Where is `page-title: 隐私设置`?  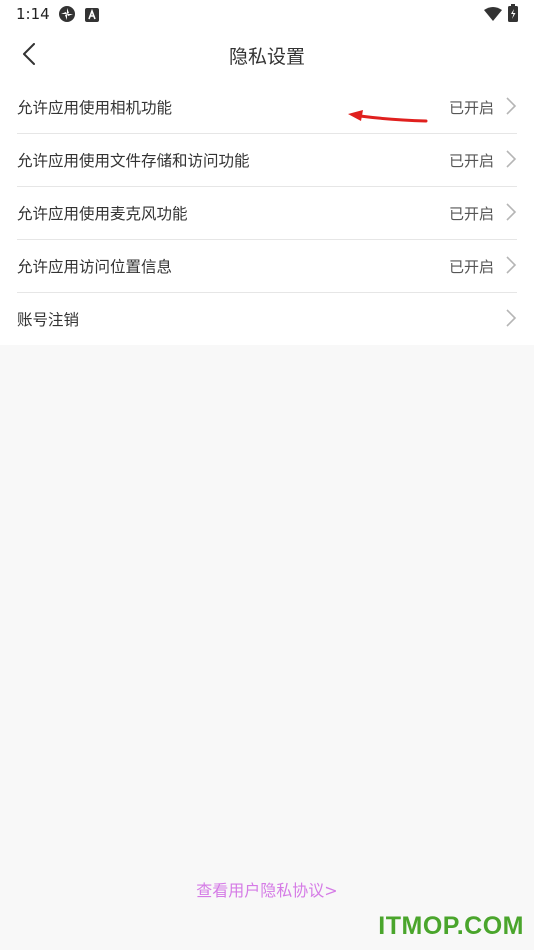 page-title: 隐私设置 is located at coordinates (266, 57).